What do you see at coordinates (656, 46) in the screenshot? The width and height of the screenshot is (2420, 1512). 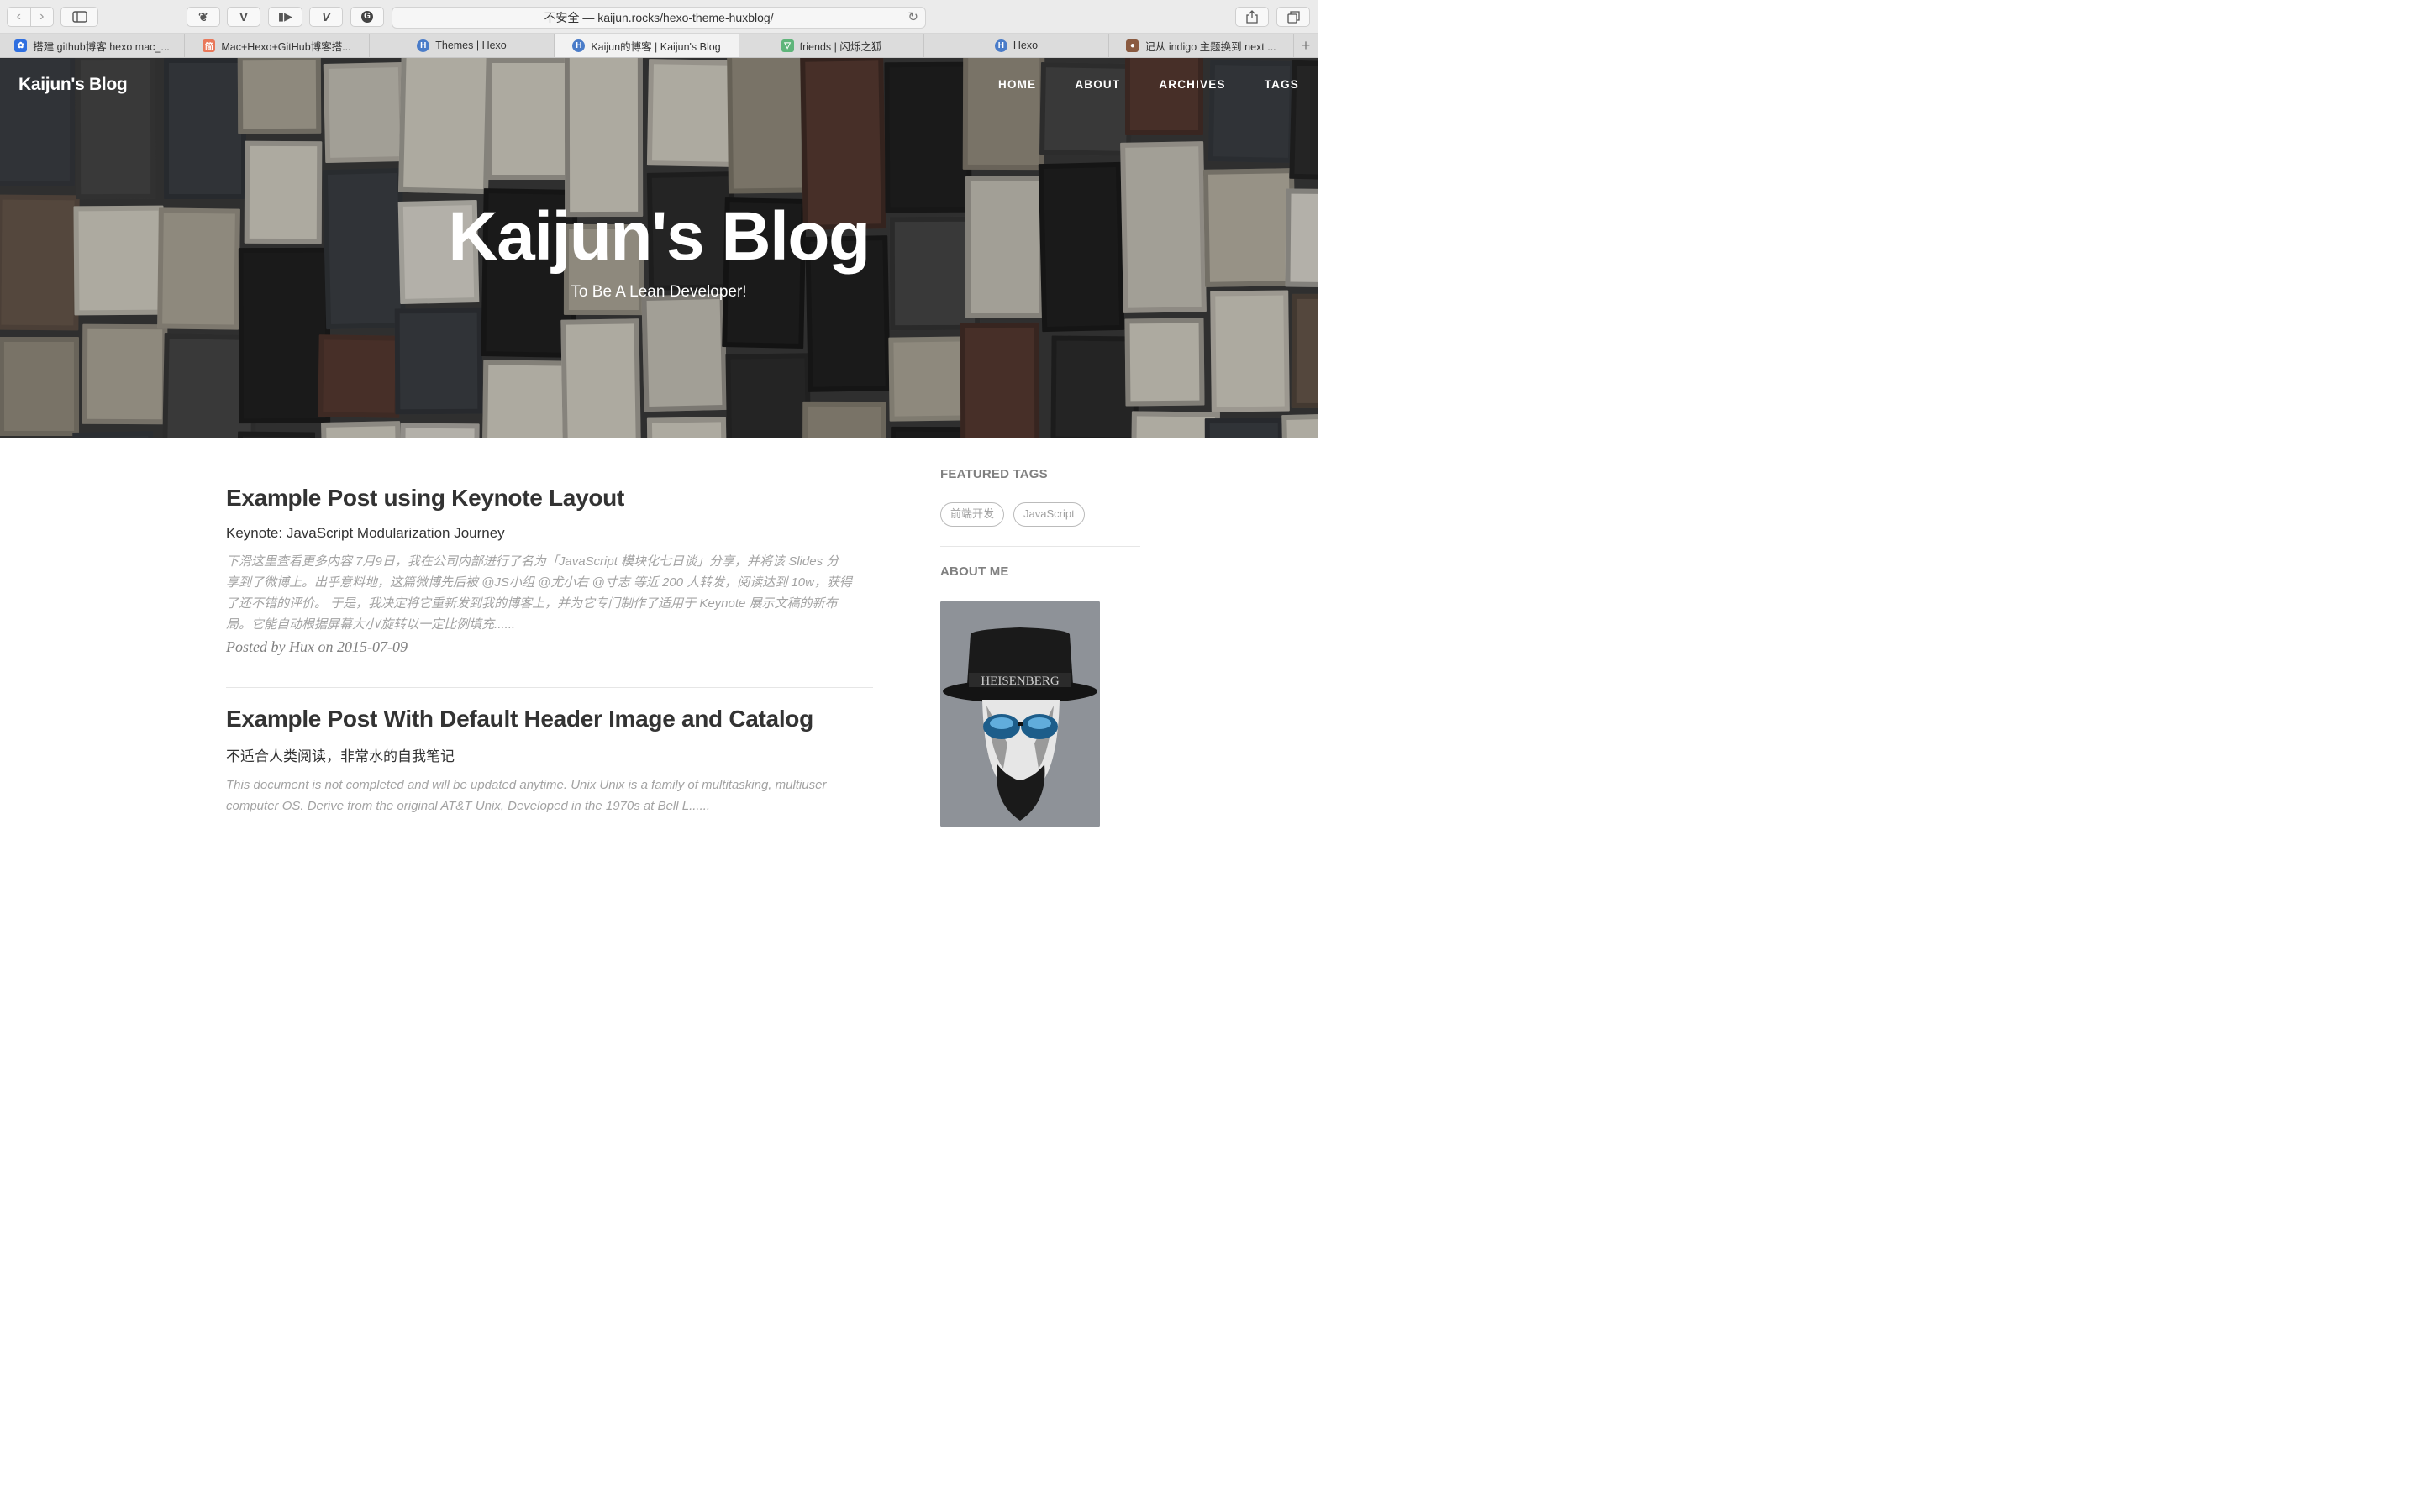 I see `tab-label: Kaijun的博客 | Kaijun's Blog` at bounding box center [656, 46].